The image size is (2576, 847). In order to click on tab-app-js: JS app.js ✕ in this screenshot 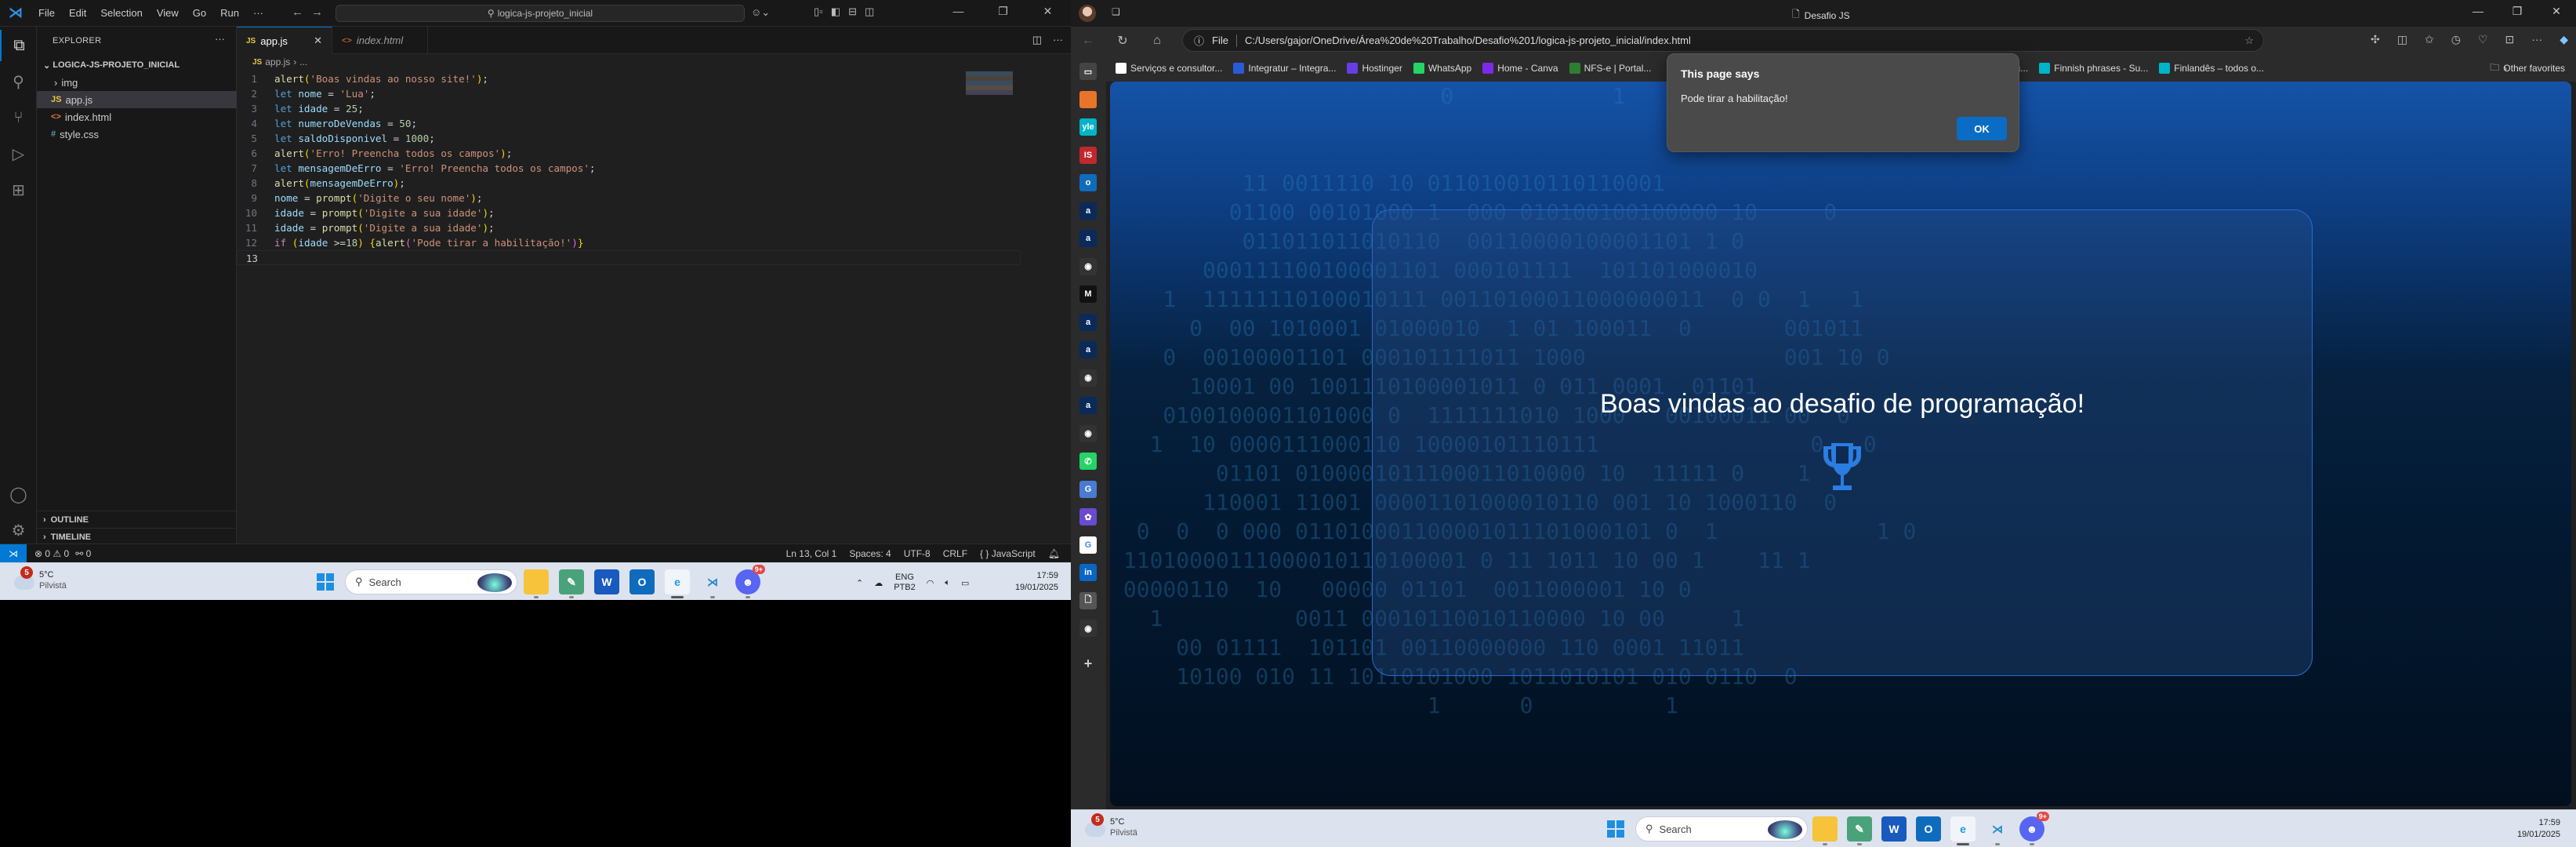, I will do `click(284, 40)`.